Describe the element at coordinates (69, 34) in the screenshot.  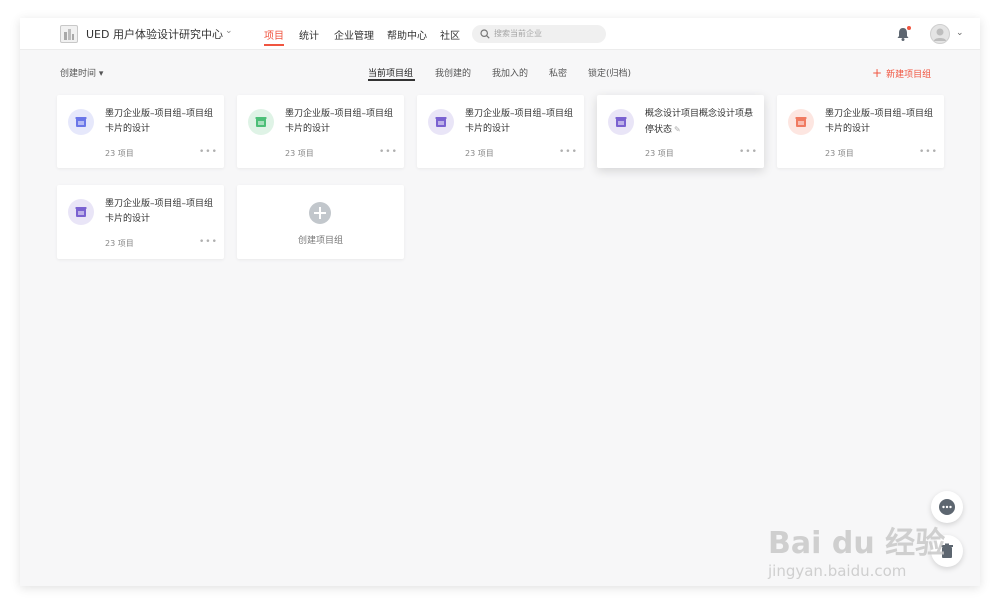
I see `org-logo-icon` at that location.